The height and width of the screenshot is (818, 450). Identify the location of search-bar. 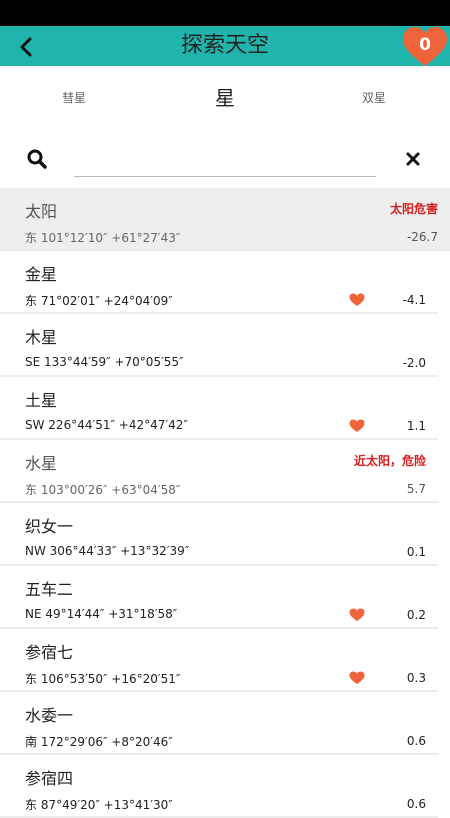
(225, 158).